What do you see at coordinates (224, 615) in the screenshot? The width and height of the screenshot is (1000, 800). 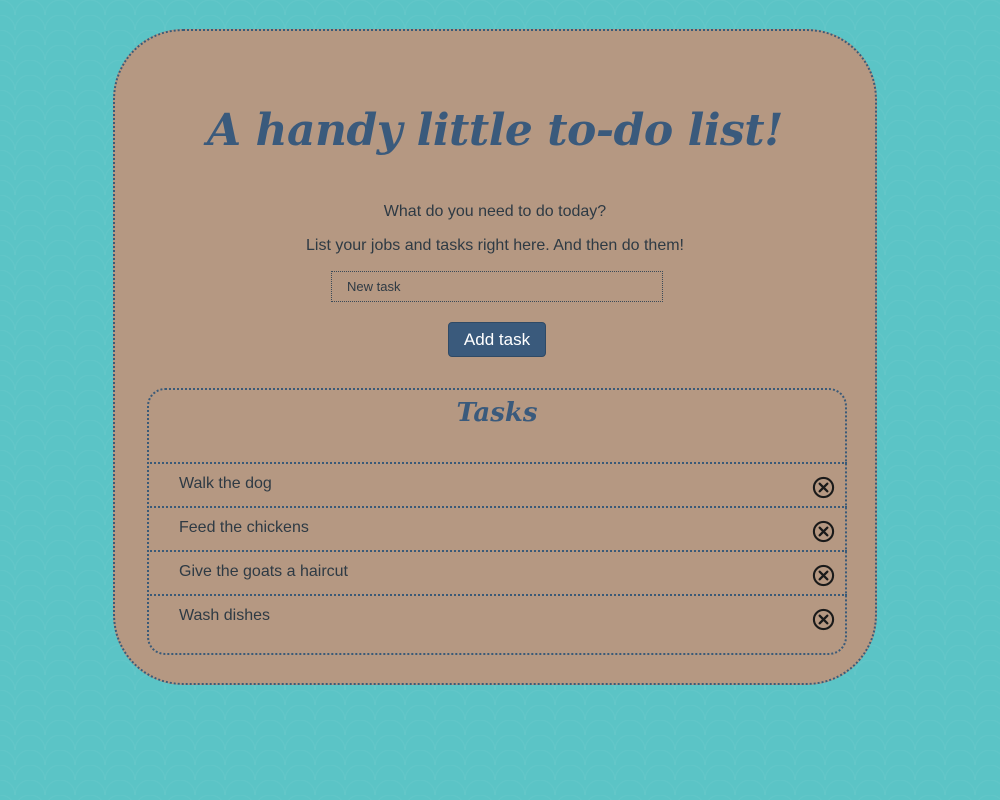 I see `task-label: Wash dishes` at bounding box center [224, 615].